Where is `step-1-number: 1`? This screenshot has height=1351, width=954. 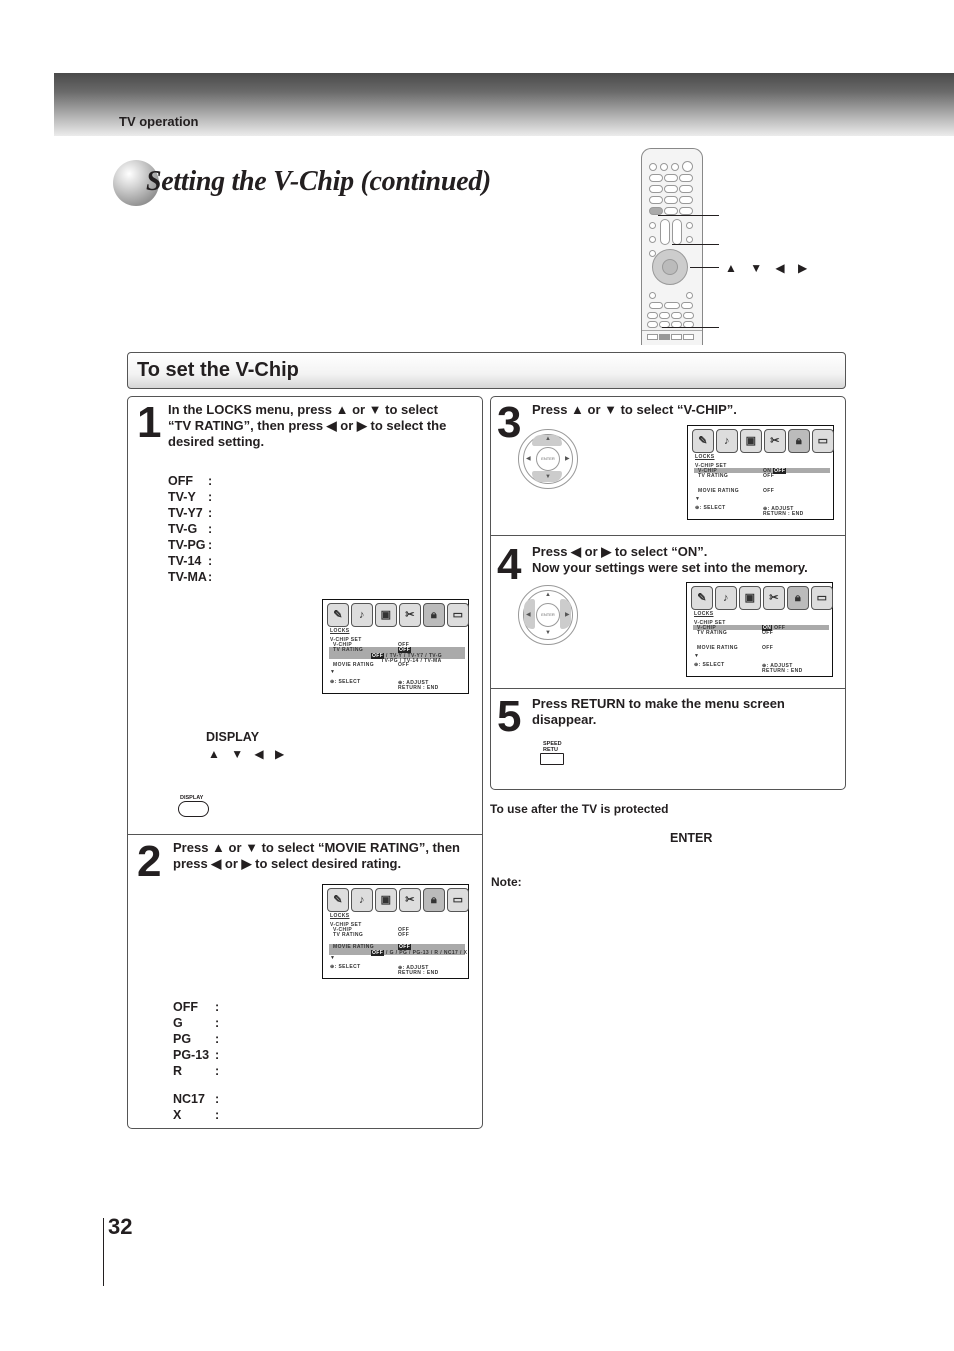 step-1-number: 1 is located at coordinates (149, 422).